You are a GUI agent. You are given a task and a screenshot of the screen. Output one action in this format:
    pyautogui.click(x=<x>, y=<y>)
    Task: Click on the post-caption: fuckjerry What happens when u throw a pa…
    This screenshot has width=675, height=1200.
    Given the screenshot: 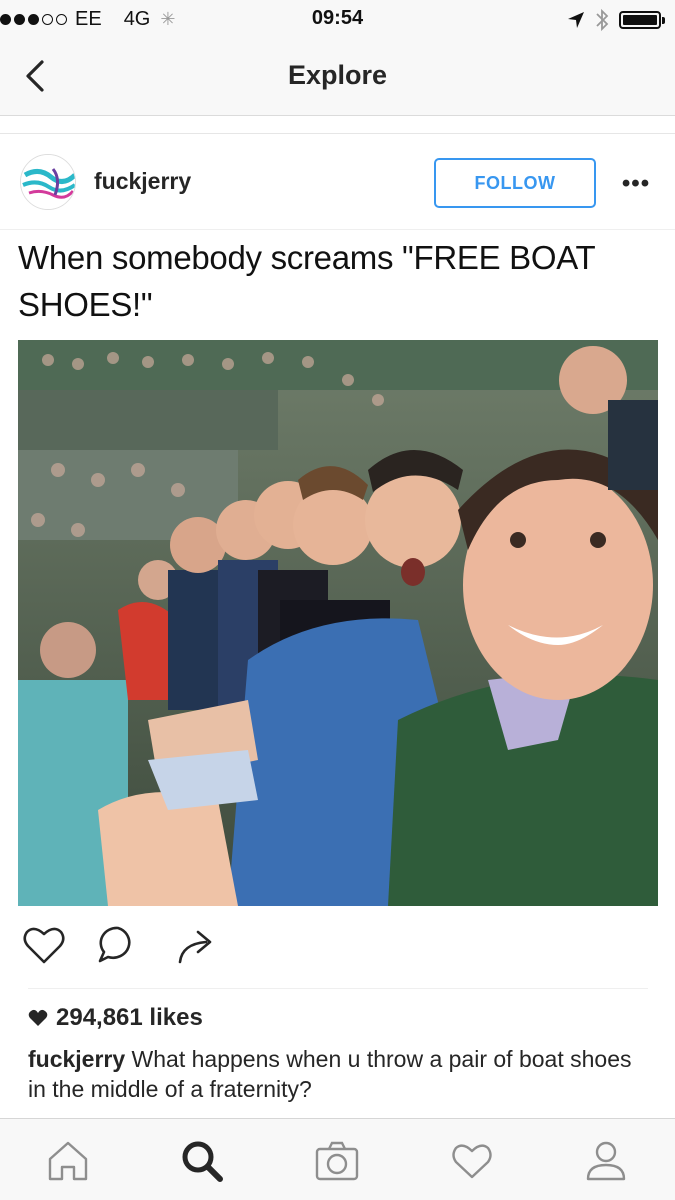 What is the action you would take?
    pyautogui.click(x=338, y=1074)
    